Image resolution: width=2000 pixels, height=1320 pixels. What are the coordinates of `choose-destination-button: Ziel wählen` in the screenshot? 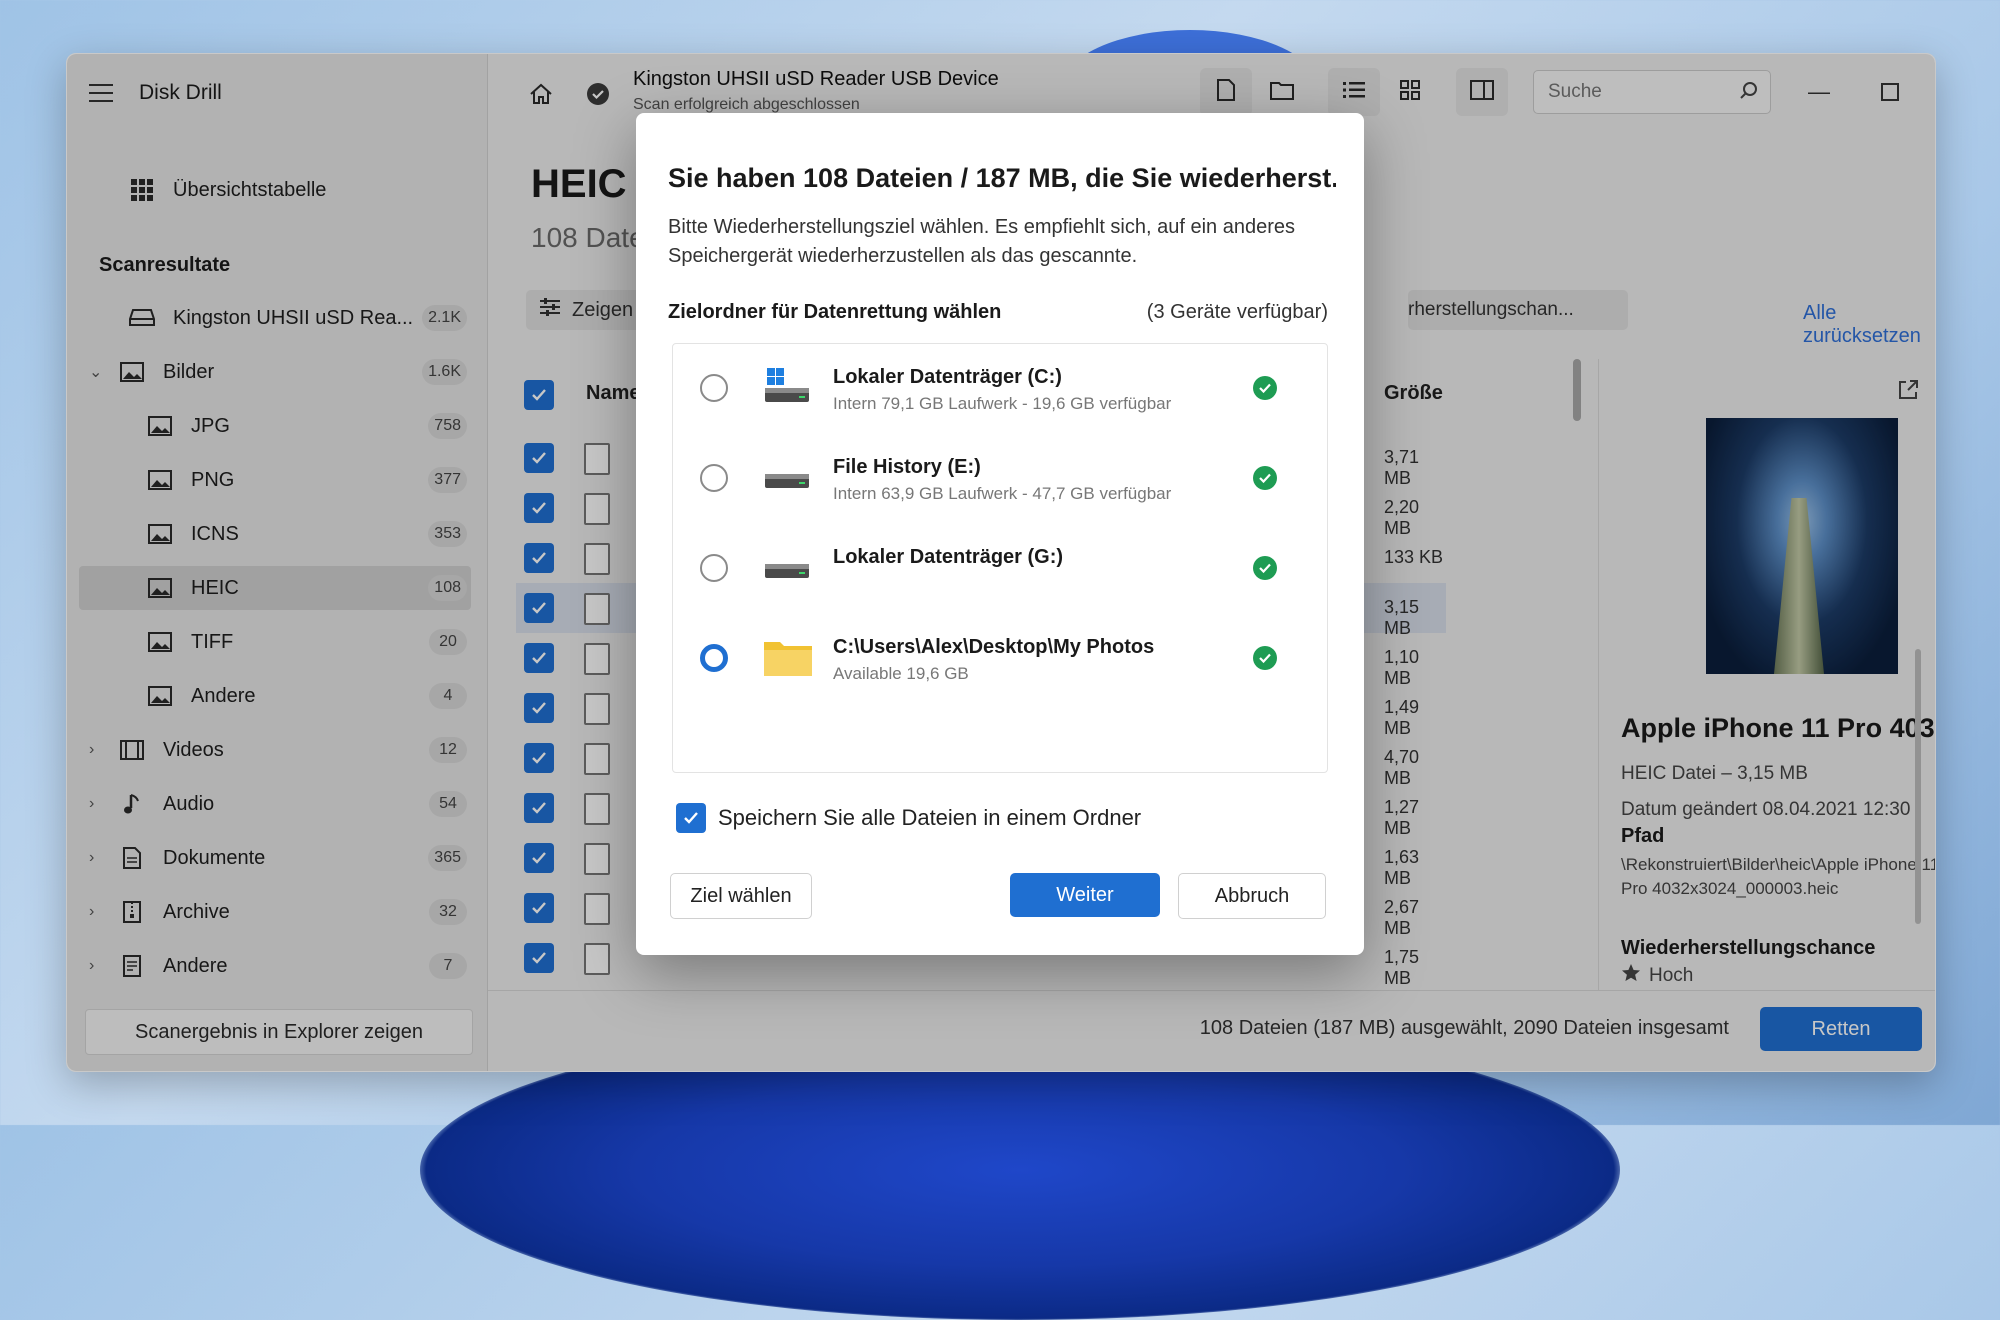 It's located at (741, 896).